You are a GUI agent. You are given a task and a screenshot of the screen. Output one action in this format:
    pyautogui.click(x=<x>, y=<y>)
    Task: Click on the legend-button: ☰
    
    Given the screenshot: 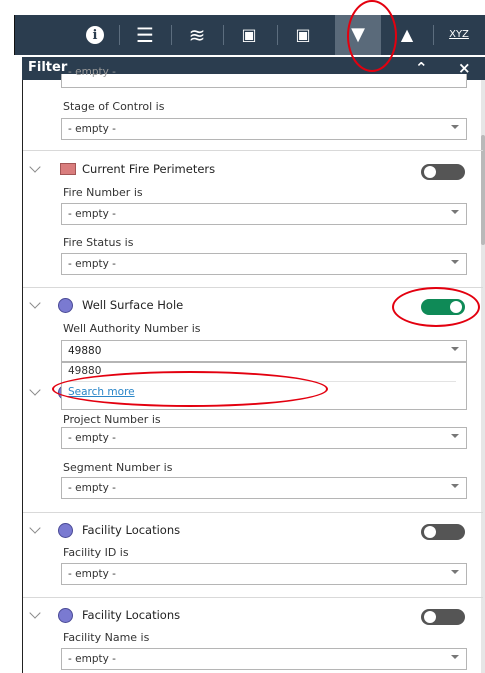 What is the action you would take?
    pyautogui.click(x=145, y=35)
    